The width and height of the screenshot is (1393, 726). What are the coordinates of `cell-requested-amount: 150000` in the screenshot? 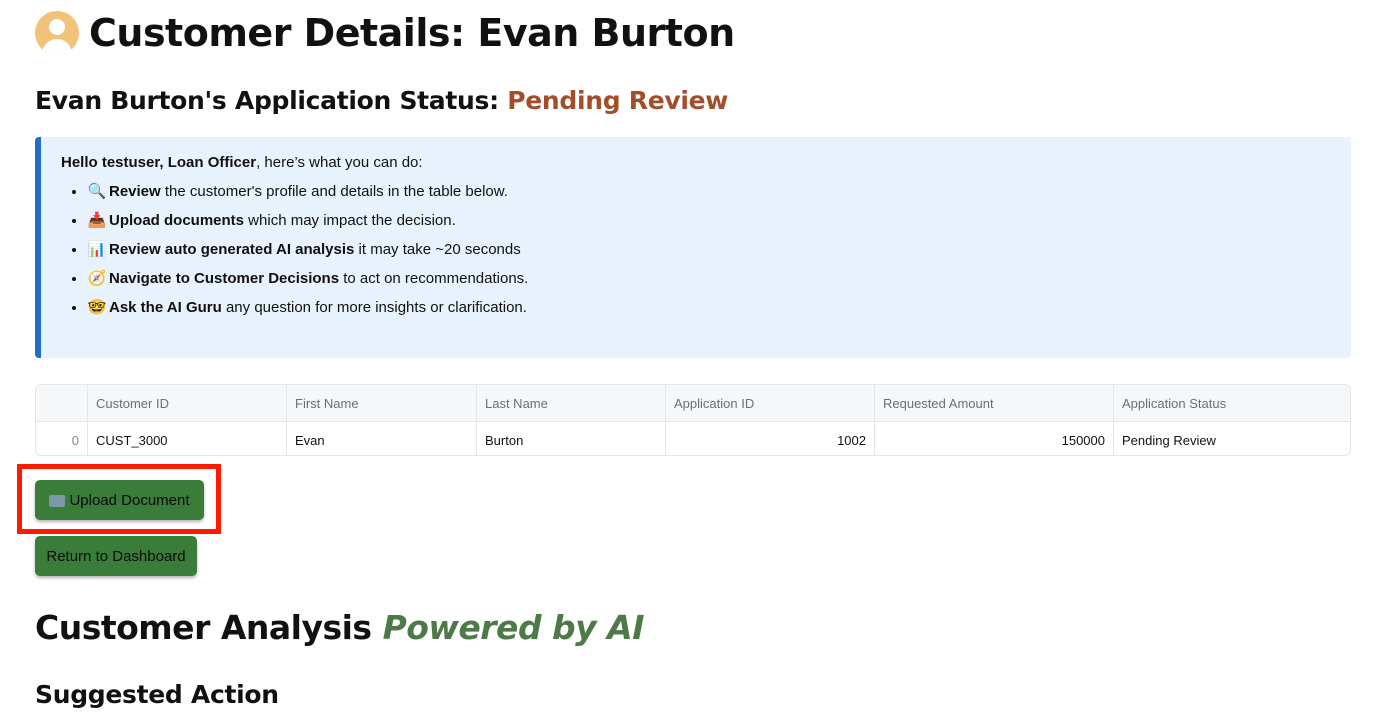 It's located at (994, 438).